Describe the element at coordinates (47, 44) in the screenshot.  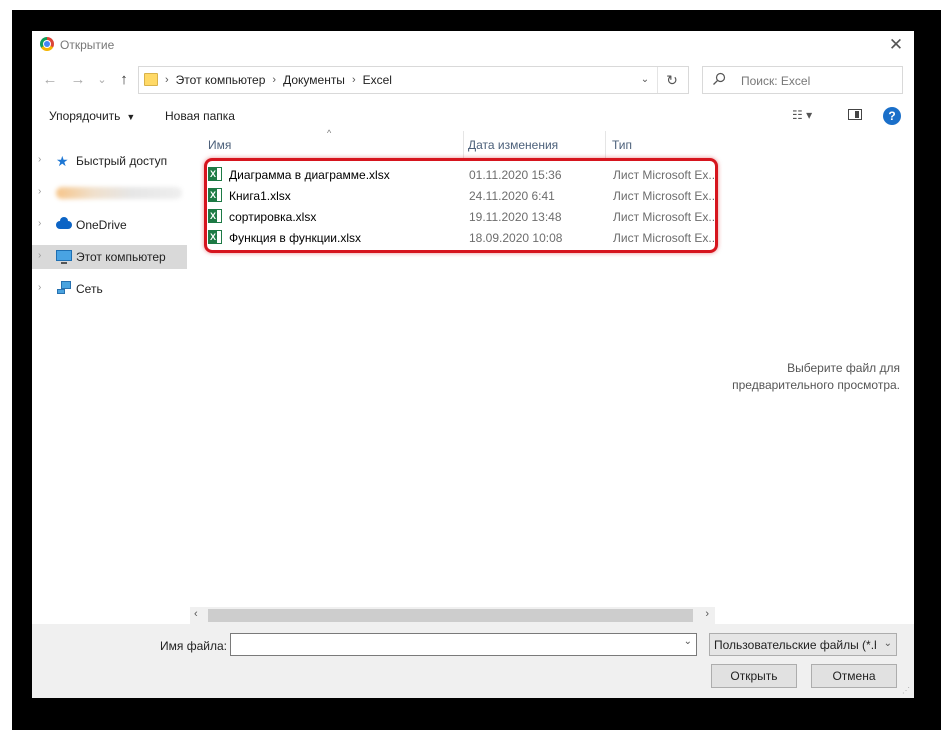
I see `chrome-icon` at that location.